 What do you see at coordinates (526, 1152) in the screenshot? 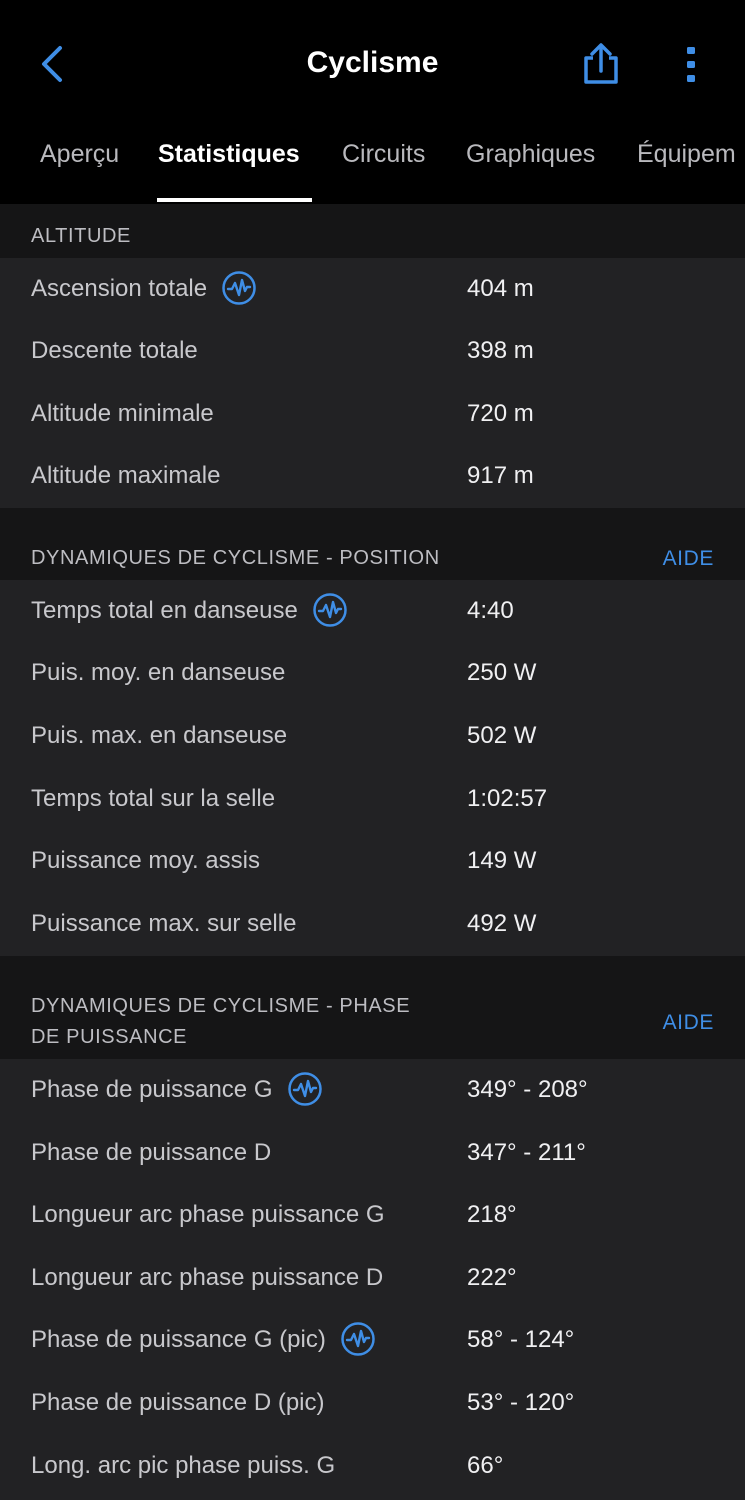
I see `stat-value: 347° - 211°` at bounding box center [526, 1152].